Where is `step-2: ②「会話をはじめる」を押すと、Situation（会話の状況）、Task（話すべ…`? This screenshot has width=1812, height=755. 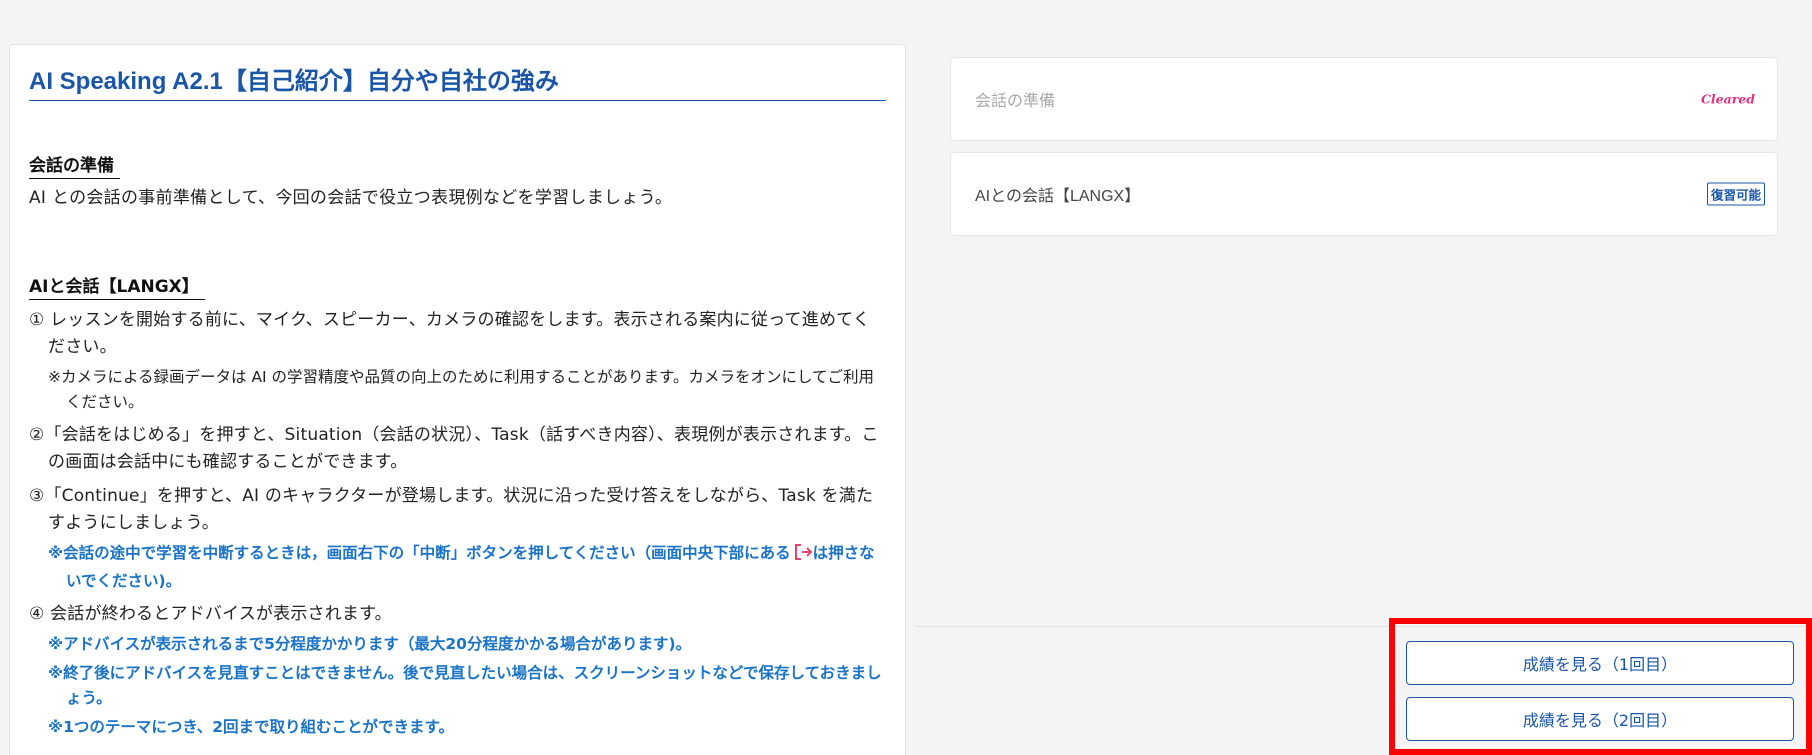 step-2: ②「会話をはじめる」を押すと、Situation（会話の状況）、Task（話すべ… is located at coordinates (454, 448).